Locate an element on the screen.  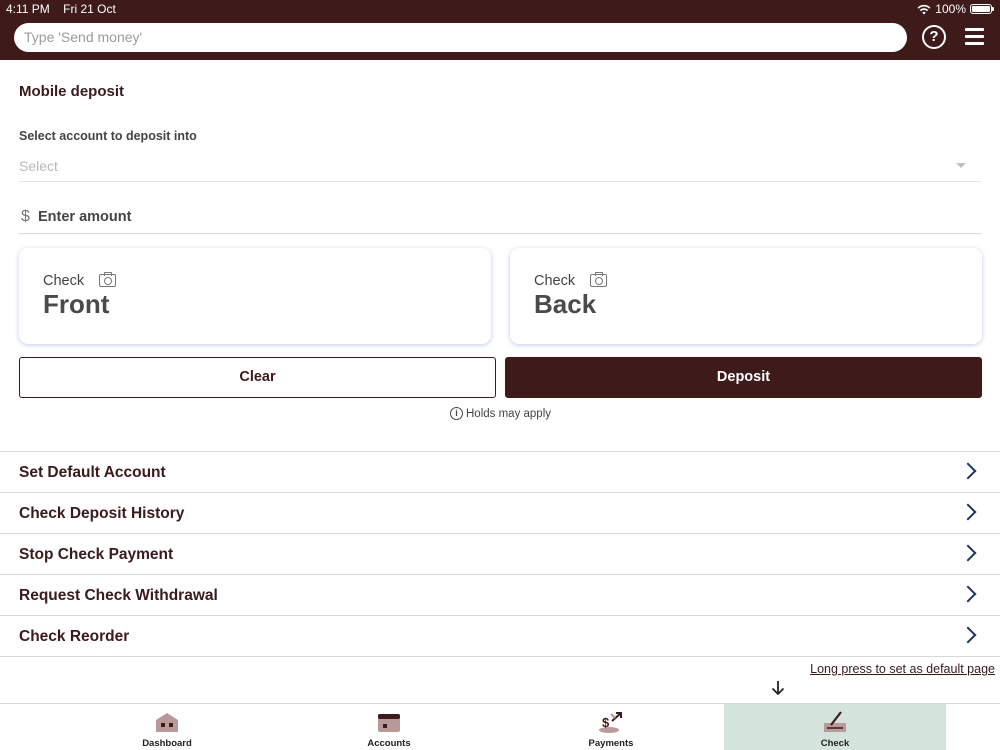
info-icon: i is located at coordinates (456, 413).